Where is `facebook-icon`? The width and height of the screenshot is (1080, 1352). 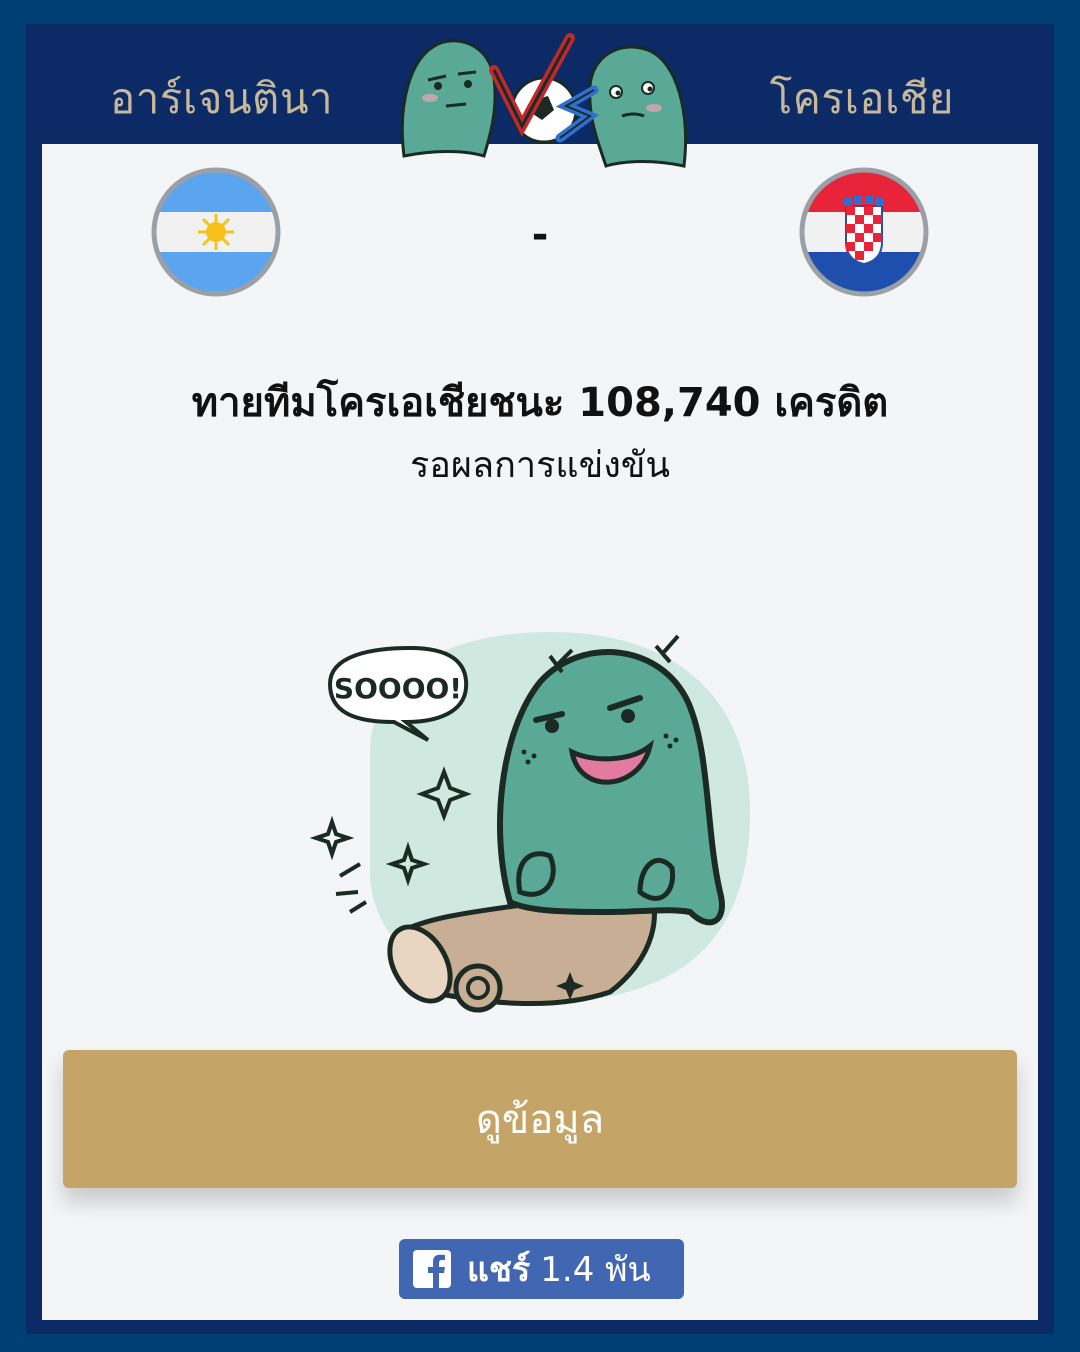 facebook-icon is located at coordinates (432, 1269).